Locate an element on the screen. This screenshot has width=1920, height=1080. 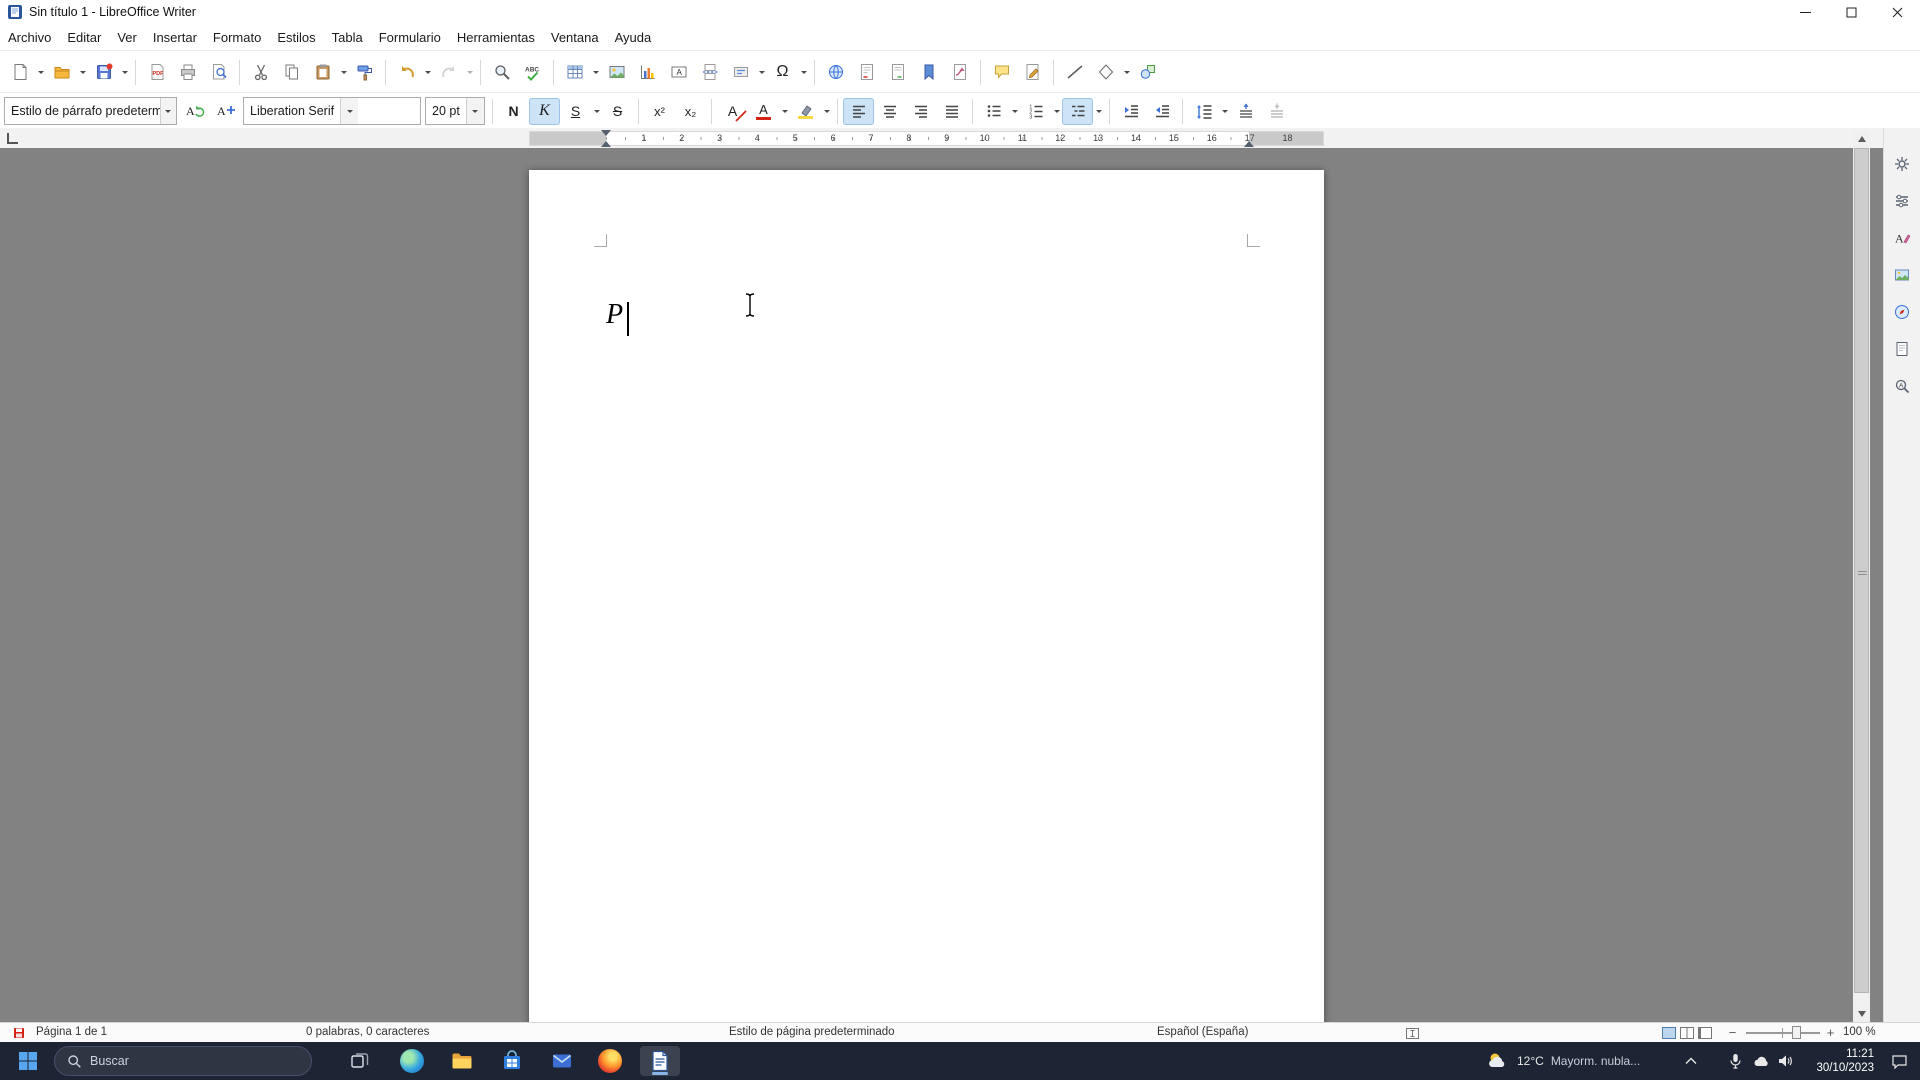
titlebar: Sin título 1 - LibreOffice Writer is located at coordinates (960, 12).